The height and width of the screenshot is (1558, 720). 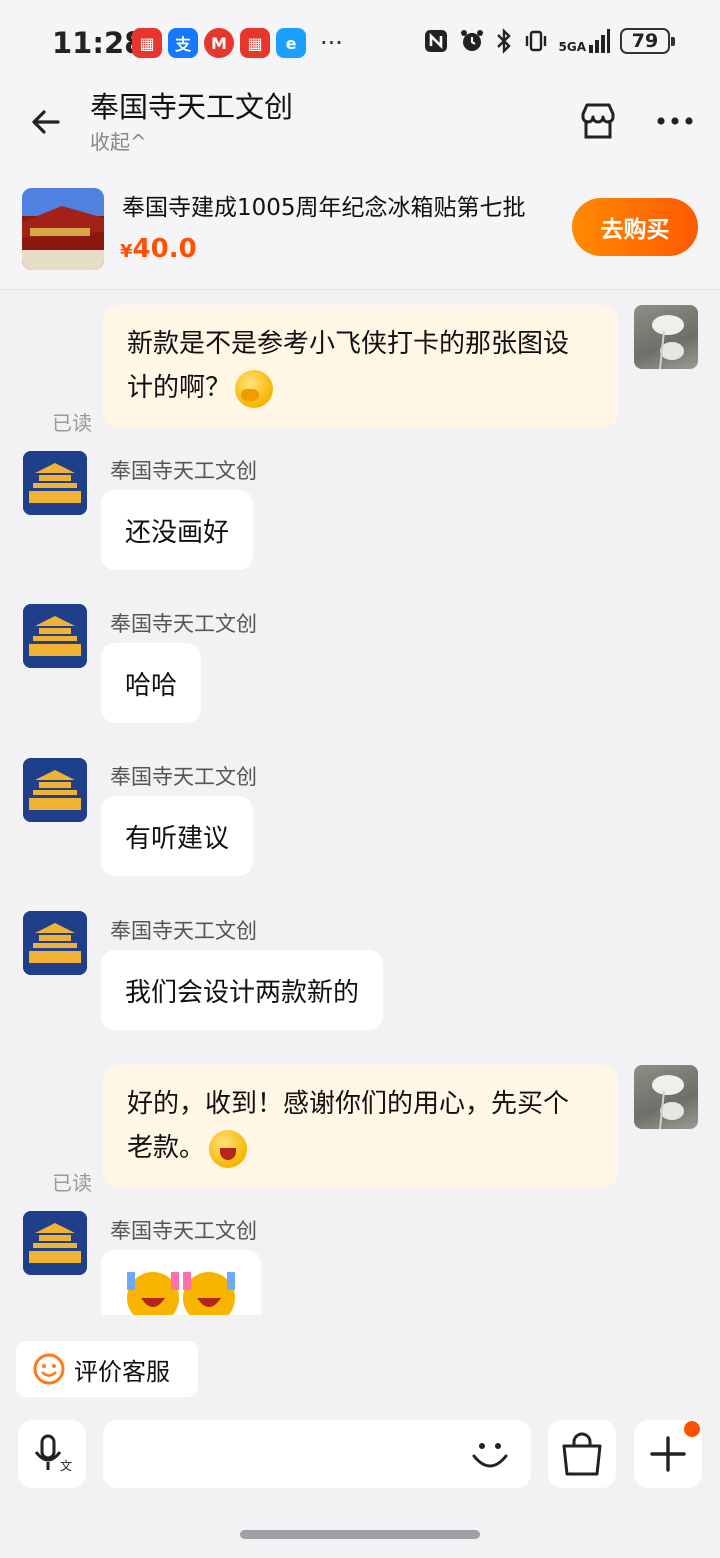 I want to click on rate-service-button: 评价客服, so click(x=107, y=1369).